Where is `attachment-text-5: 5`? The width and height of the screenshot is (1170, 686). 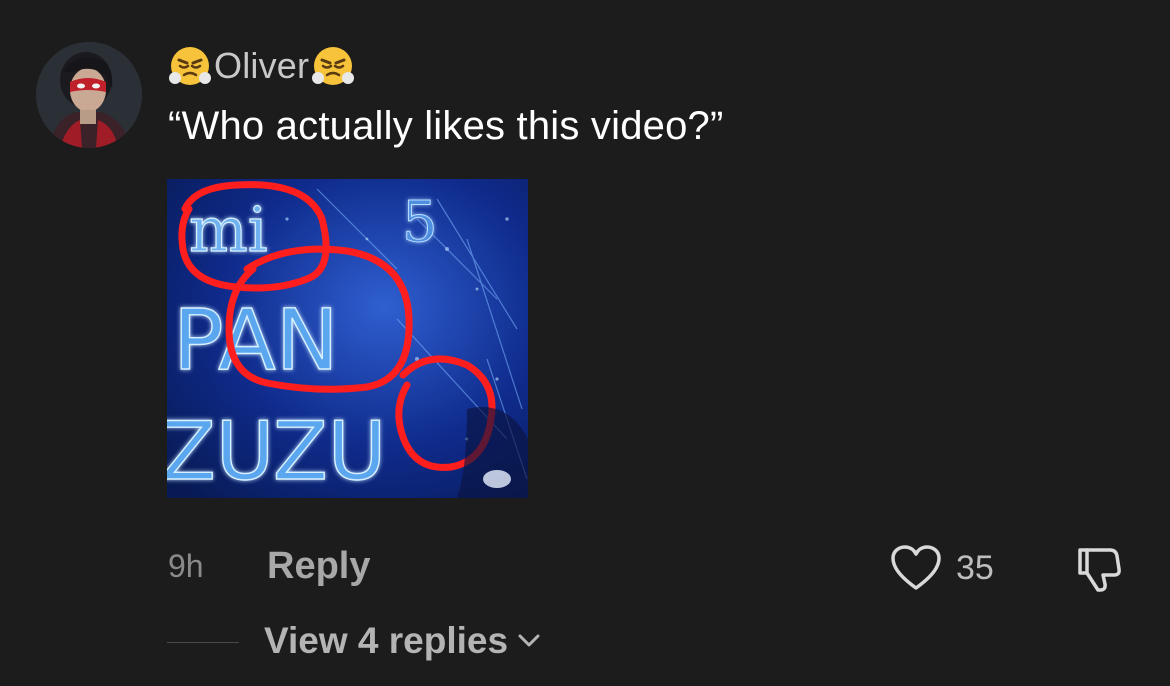
attachment-text-5: 5 is located at coordinates (420, 222).